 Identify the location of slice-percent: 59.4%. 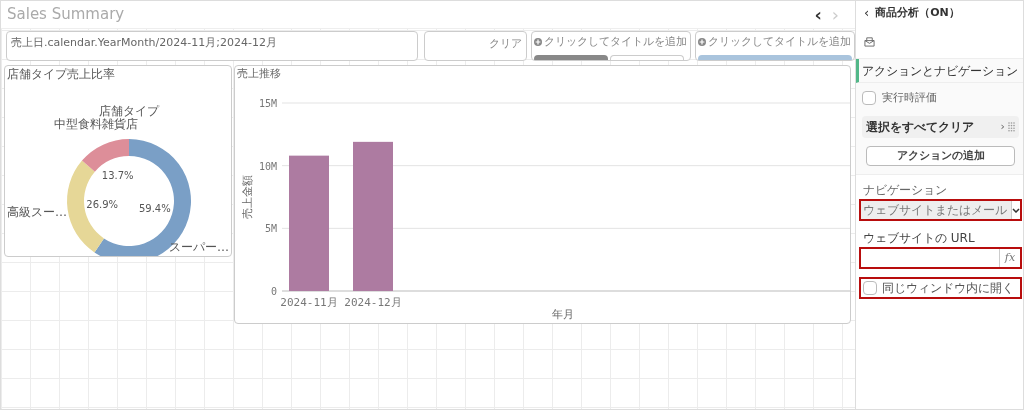
(154, 208).